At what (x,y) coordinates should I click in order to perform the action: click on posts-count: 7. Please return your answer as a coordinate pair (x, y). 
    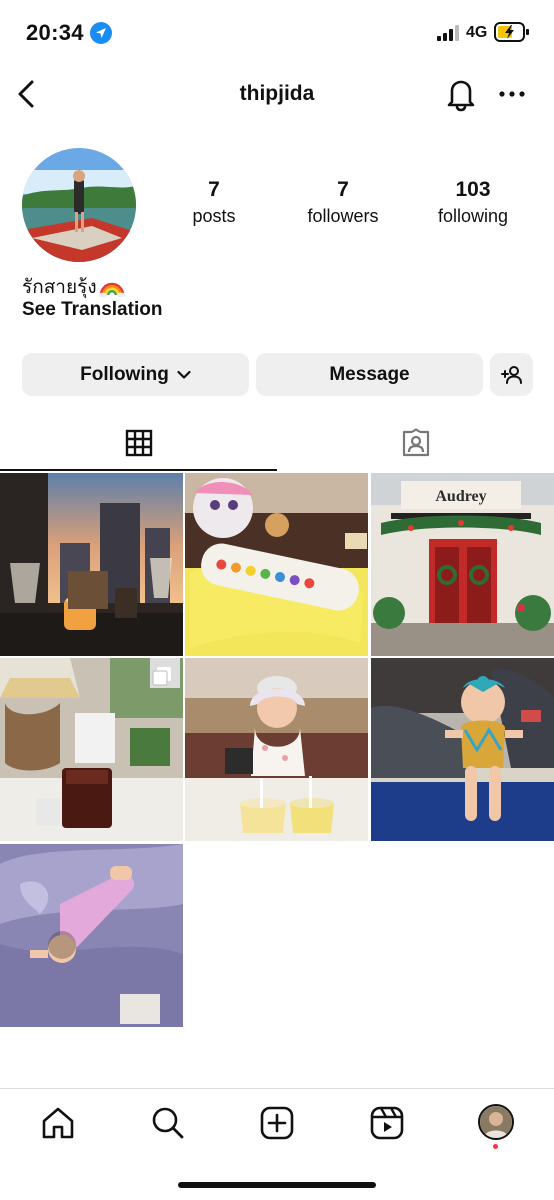
    Looking at the image, I should click on (214, 189).